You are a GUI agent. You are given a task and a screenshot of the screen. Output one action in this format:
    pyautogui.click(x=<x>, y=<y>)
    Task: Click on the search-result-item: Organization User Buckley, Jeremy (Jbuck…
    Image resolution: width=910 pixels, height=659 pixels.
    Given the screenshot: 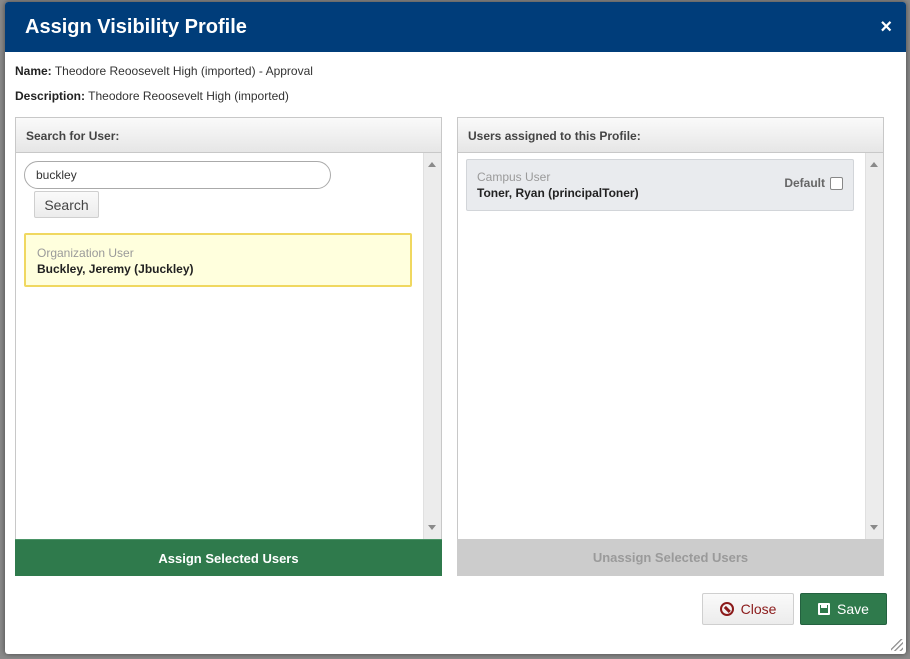 What is the action you would take?
    pyautogui.click(x=218, y=260)
    